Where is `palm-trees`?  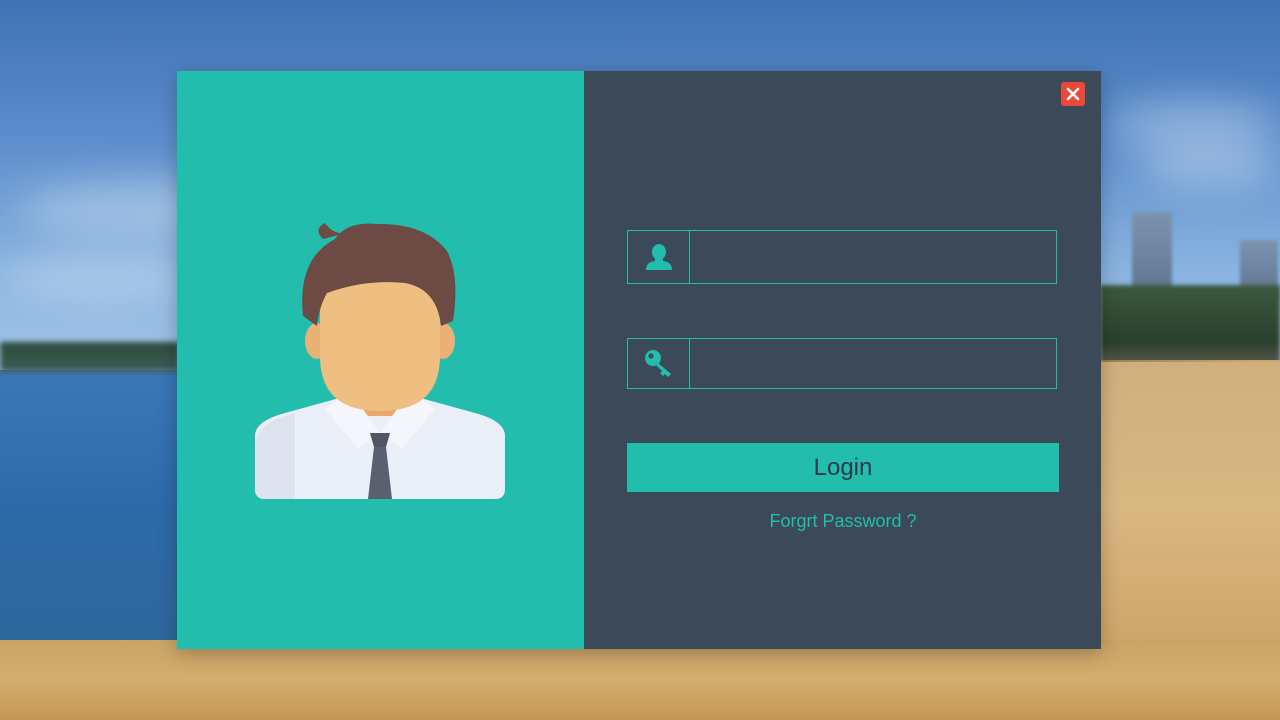
palm-trees is located at coordinates (1190, 325).